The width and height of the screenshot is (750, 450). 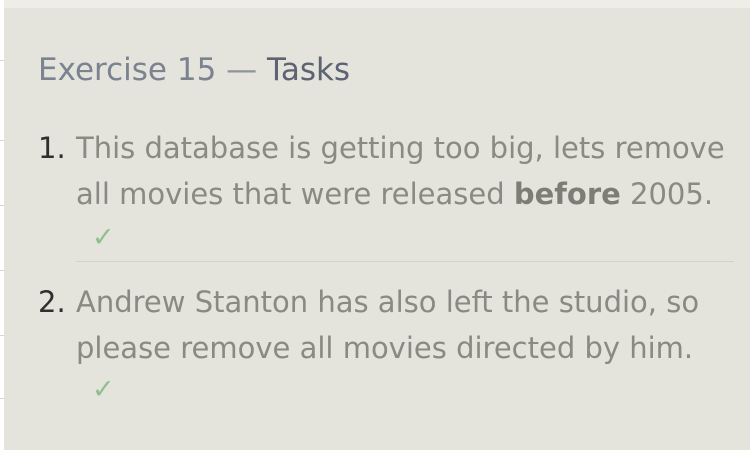 I want to click on panel-title: Exercise 15 — Tasks, so click(x=194, y=70).